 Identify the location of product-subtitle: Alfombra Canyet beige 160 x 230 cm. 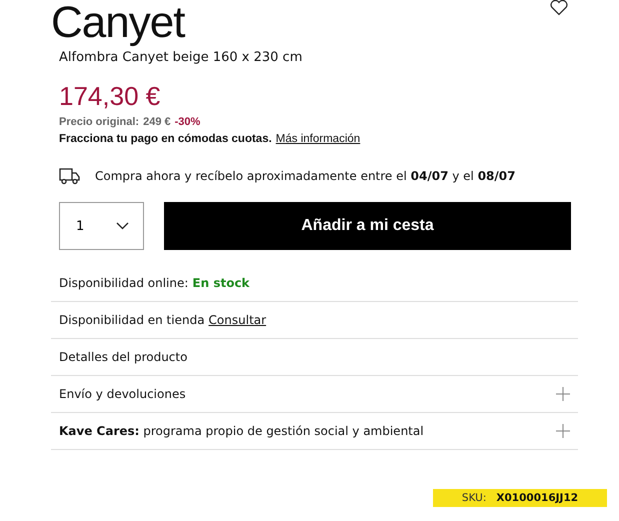
(180, 57).